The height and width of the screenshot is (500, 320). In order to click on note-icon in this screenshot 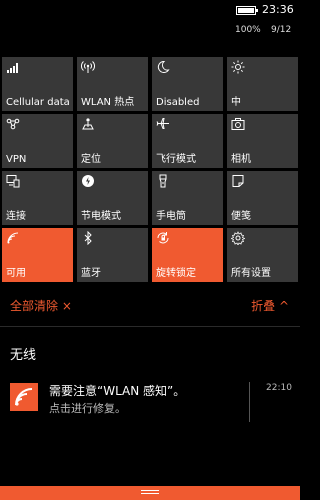, I will do `click(238, 181)`.